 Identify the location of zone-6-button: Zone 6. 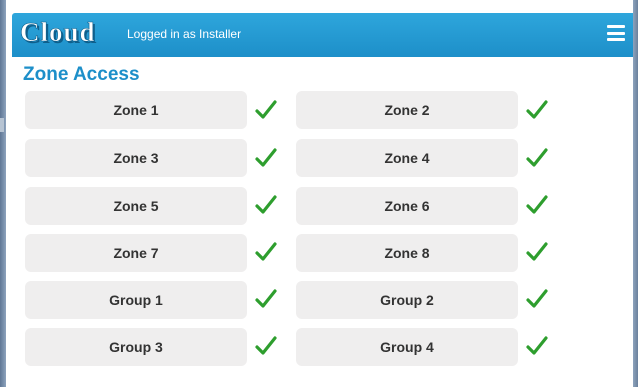
(407, 206).